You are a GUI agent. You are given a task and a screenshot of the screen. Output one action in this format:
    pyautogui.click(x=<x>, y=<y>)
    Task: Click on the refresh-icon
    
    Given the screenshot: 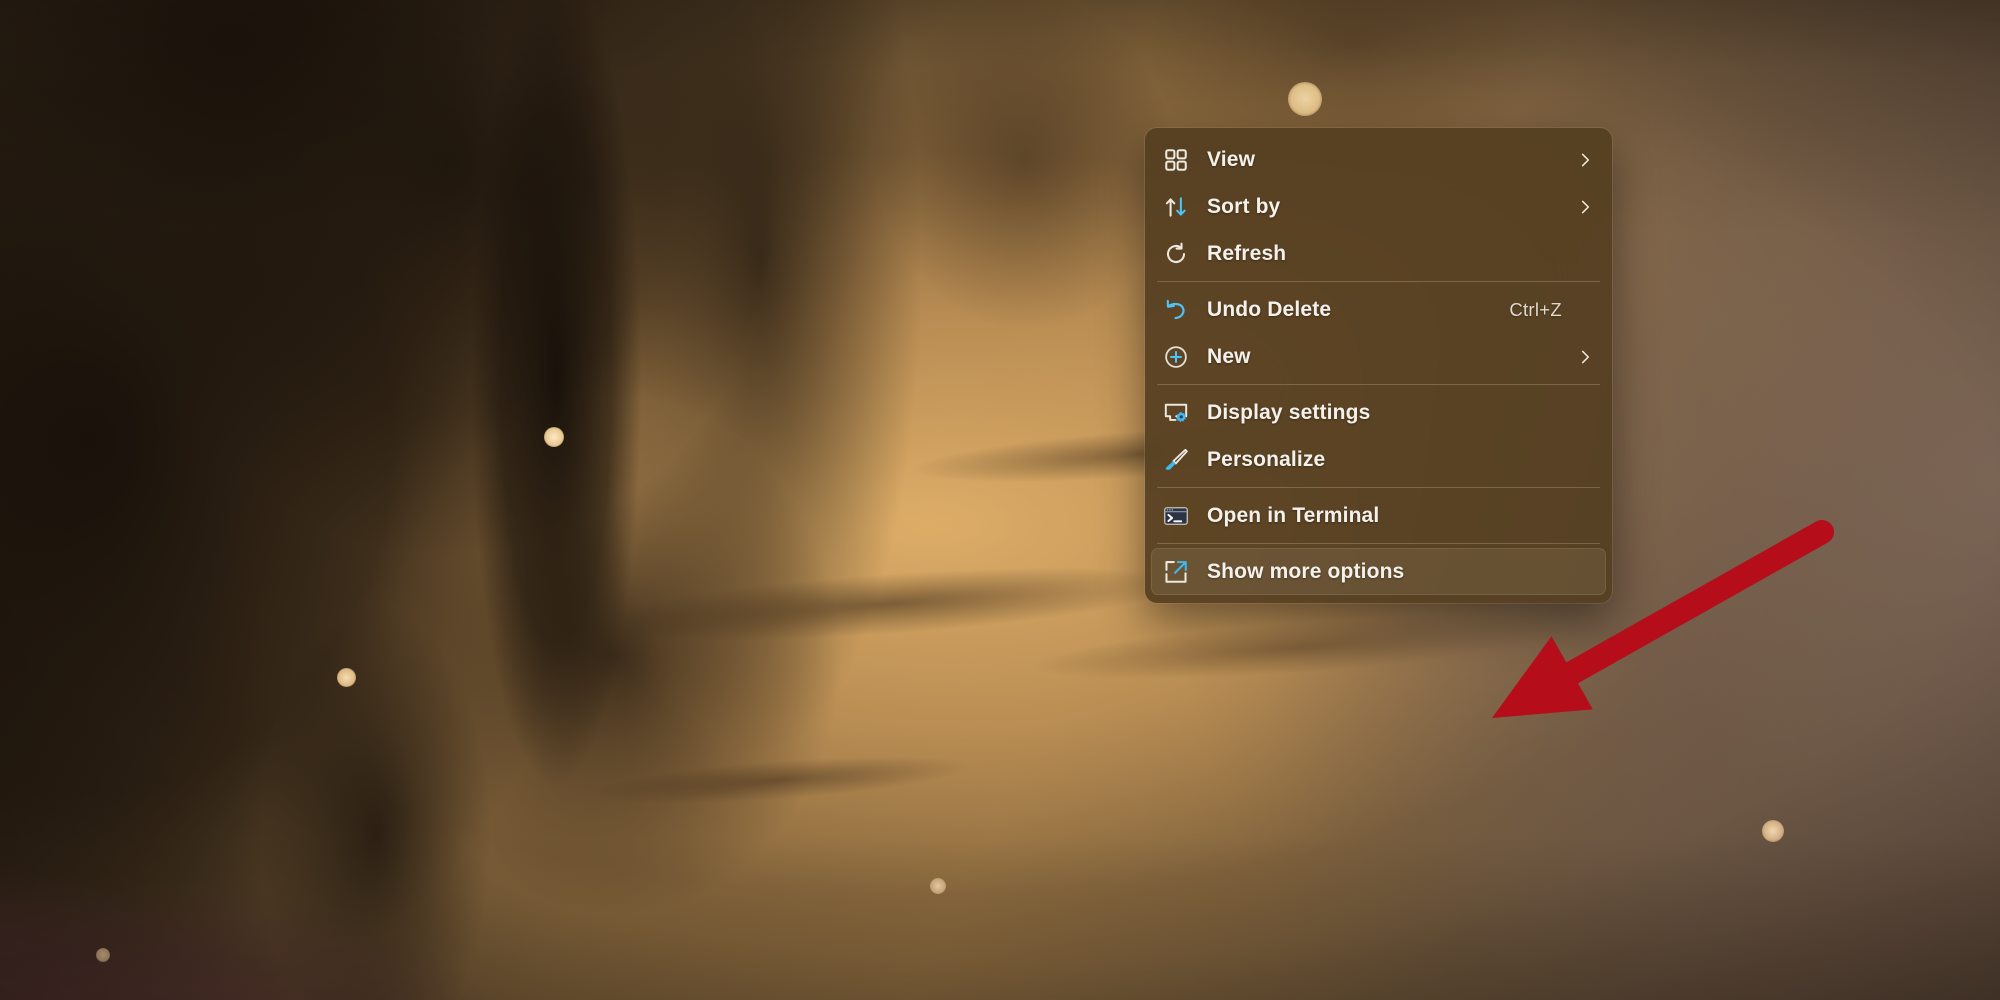 What is the action you would take?
    pyautogui.click(x=1176, y=254)
    